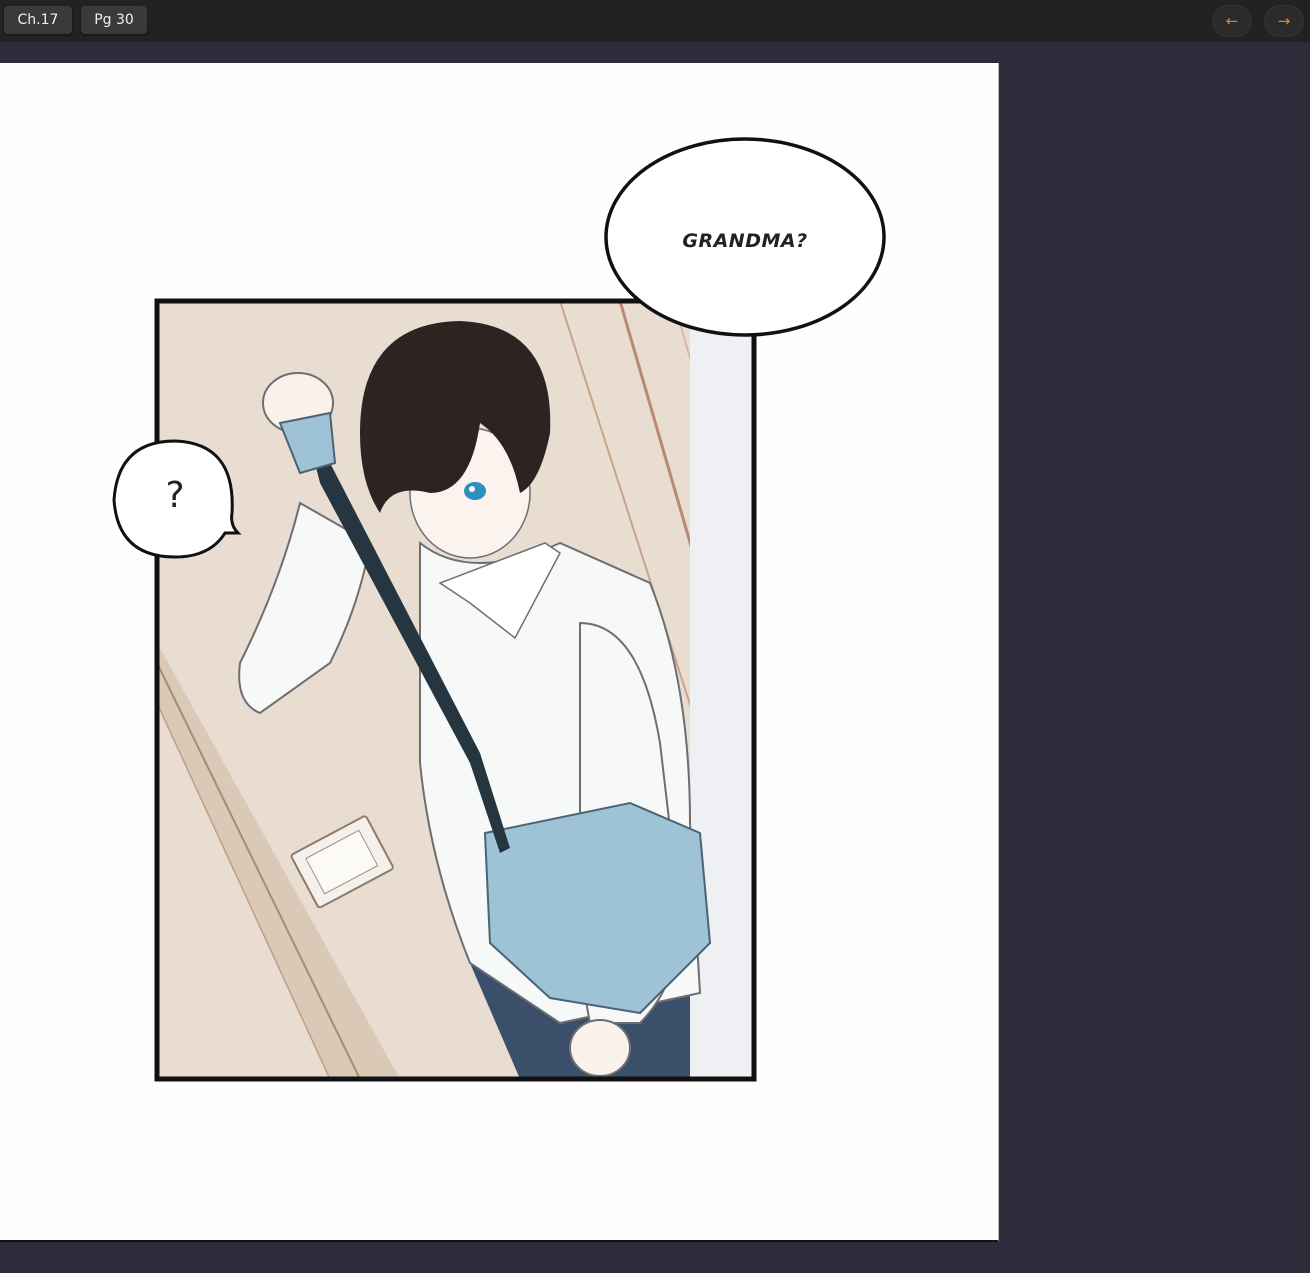  What do you see at coordinates (745, 241) in the screenshot?
I see `speech-bubble-text: GRANDMA?` at bounding box center [745, 241].